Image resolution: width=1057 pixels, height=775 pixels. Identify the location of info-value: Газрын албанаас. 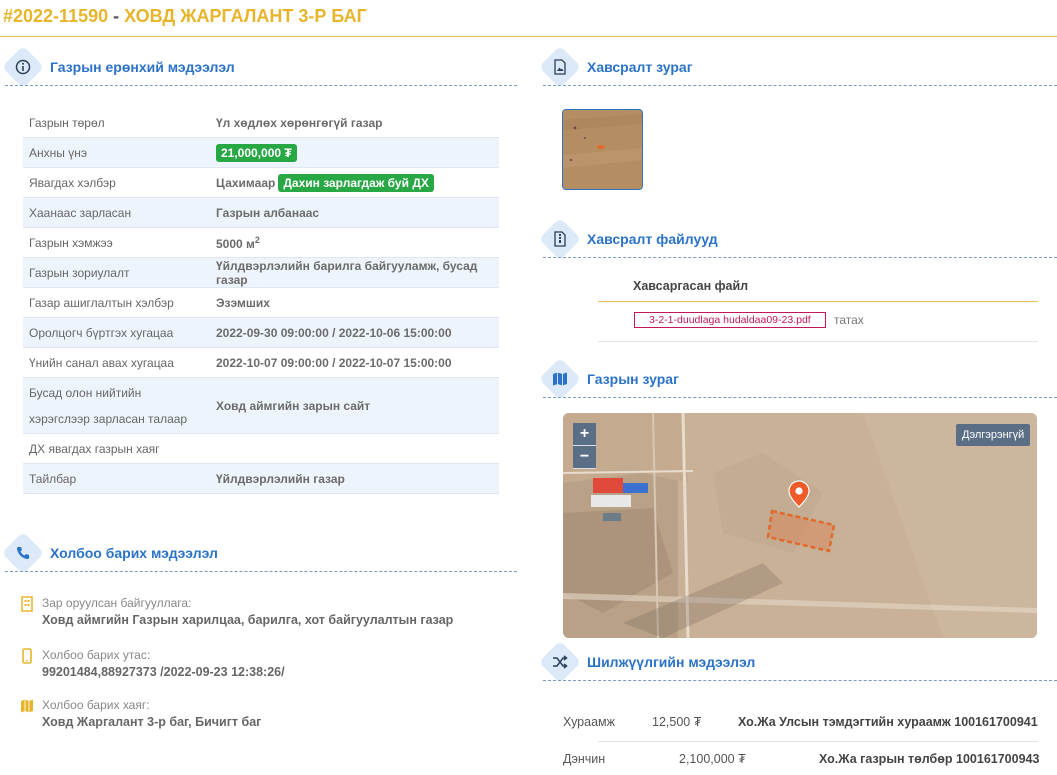
(354, 212).